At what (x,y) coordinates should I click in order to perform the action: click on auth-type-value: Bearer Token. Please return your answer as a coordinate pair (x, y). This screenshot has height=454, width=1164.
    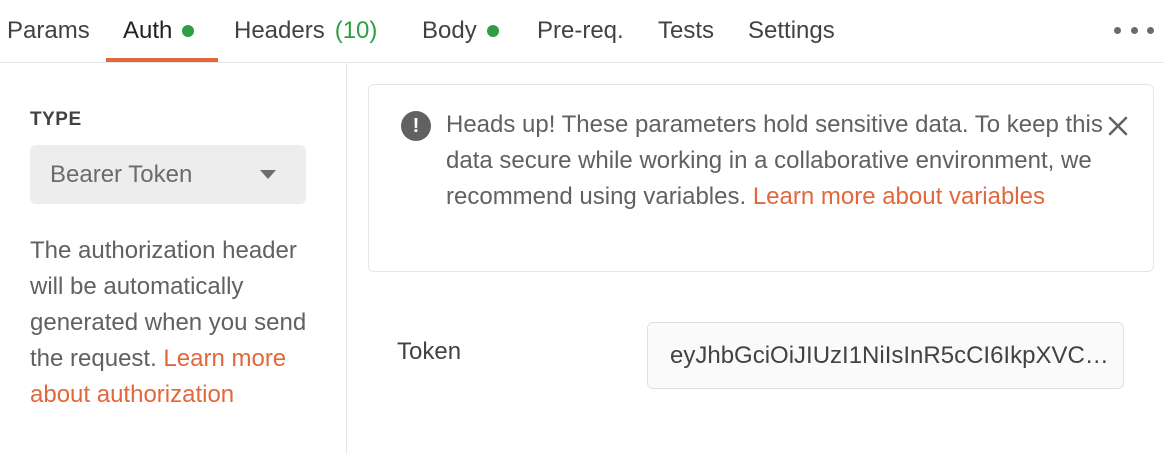
    Looking at the image, I should click on (121, 174).